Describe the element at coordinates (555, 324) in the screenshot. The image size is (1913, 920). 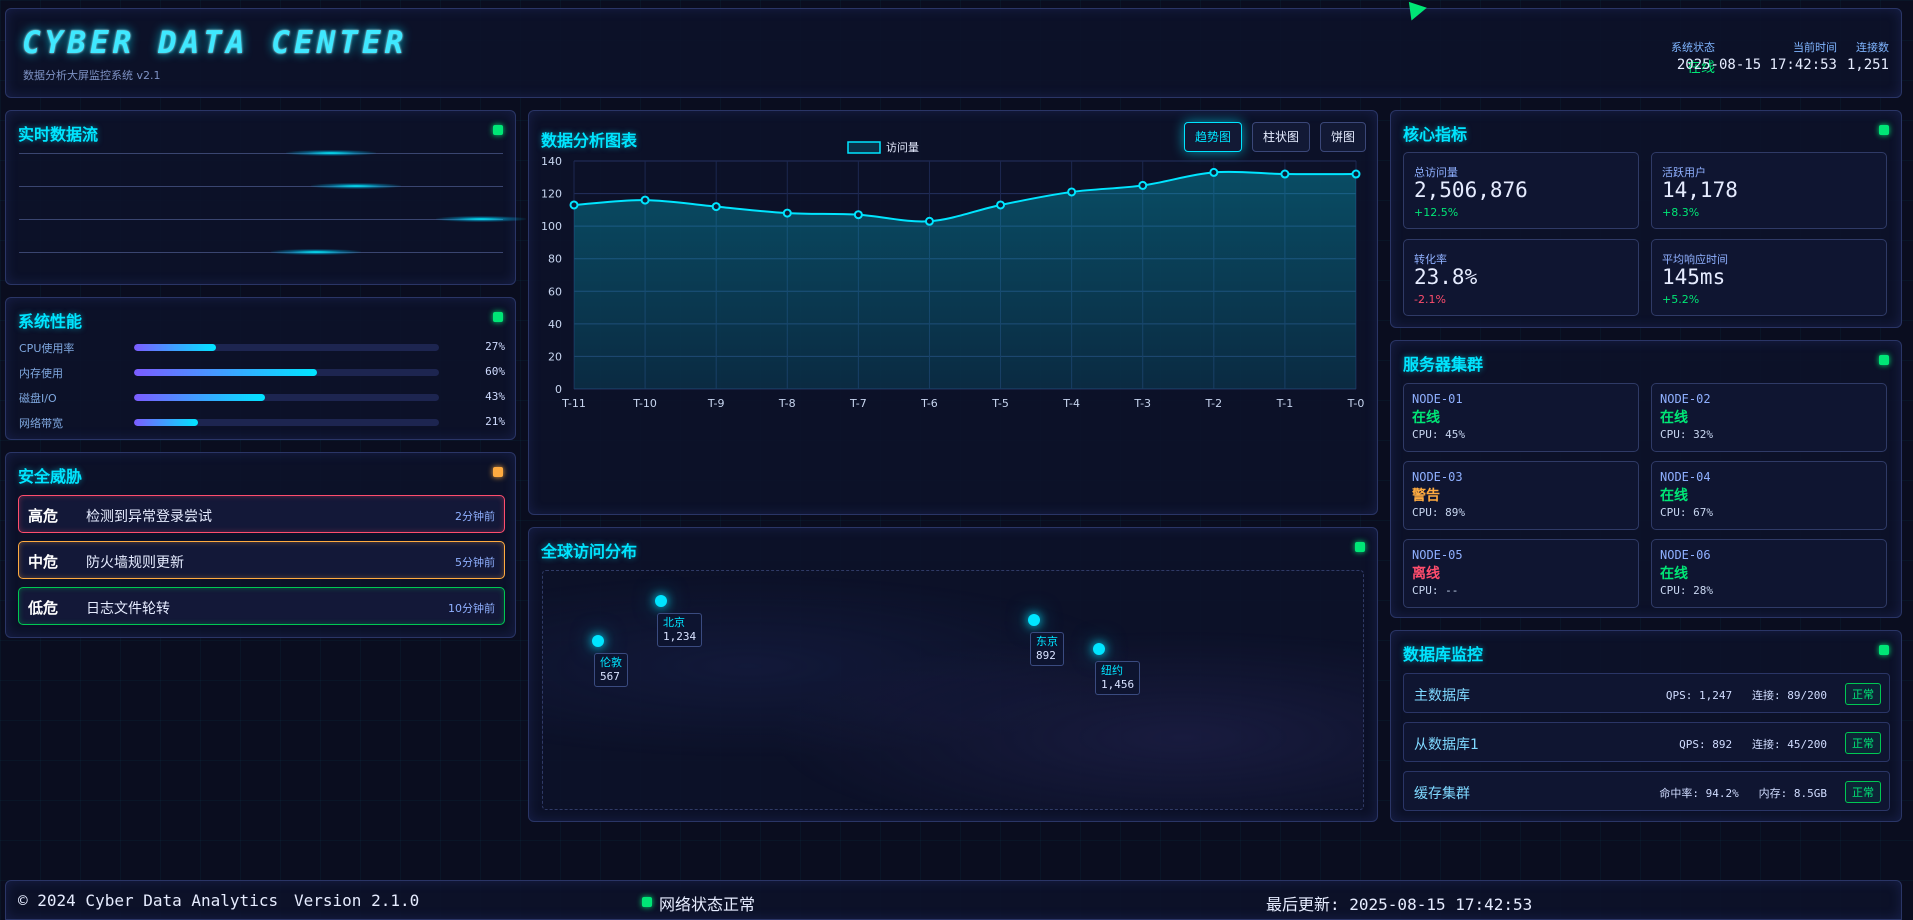
I see `y-tick-label: 40` at that location.